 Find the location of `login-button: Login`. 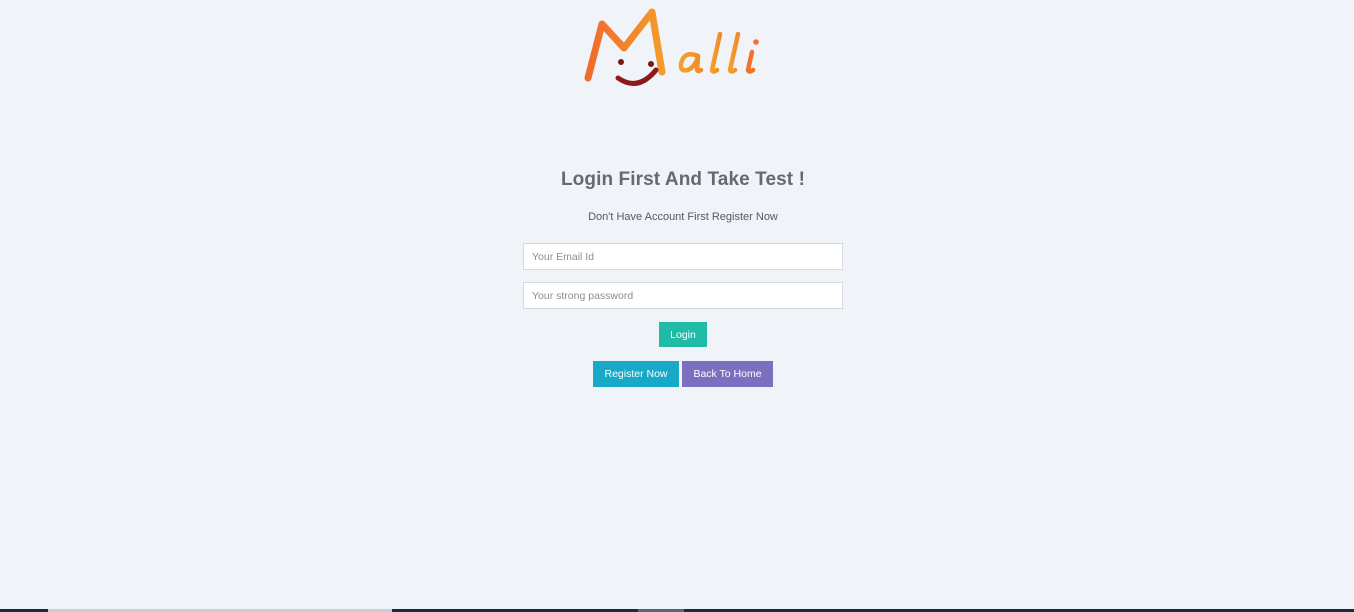

login-button: Login is located at coordinates (683, 334).